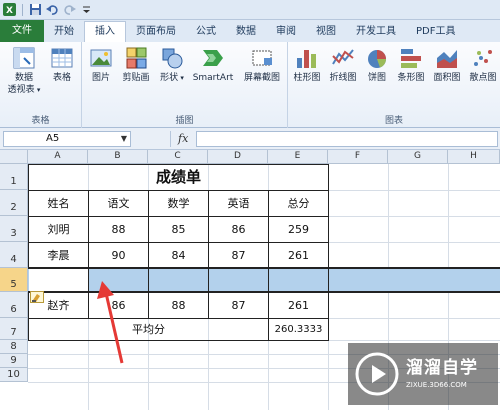 The height and width of the screenshot is (410, 500). I want to click on row-header-10: 10, so click(14, 375).